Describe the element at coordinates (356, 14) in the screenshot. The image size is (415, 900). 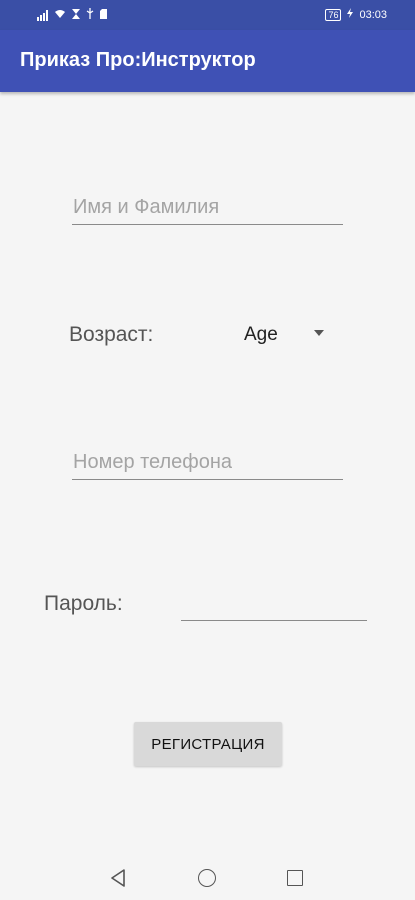
I see `status-icons-right: 76 03:03` at that location.